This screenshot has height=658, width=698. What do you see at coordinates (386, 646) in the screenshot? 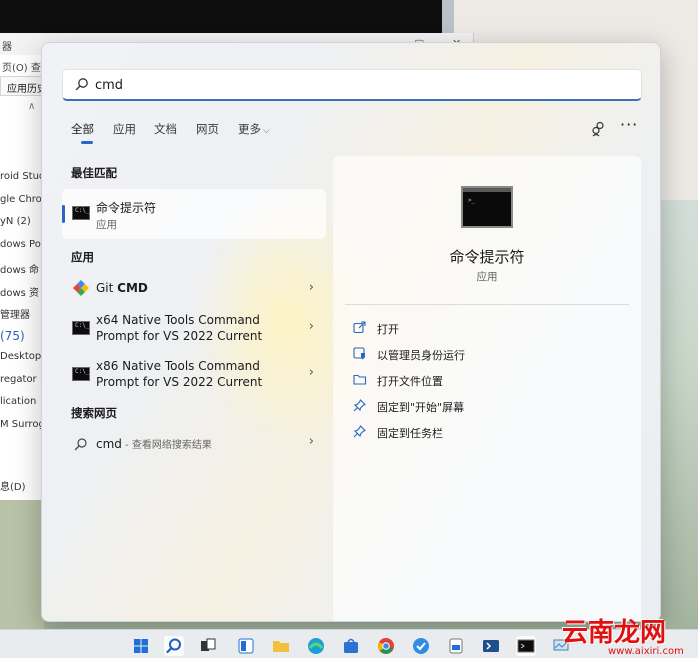
I see `chrome-icon` at bounding box center [386, 646].